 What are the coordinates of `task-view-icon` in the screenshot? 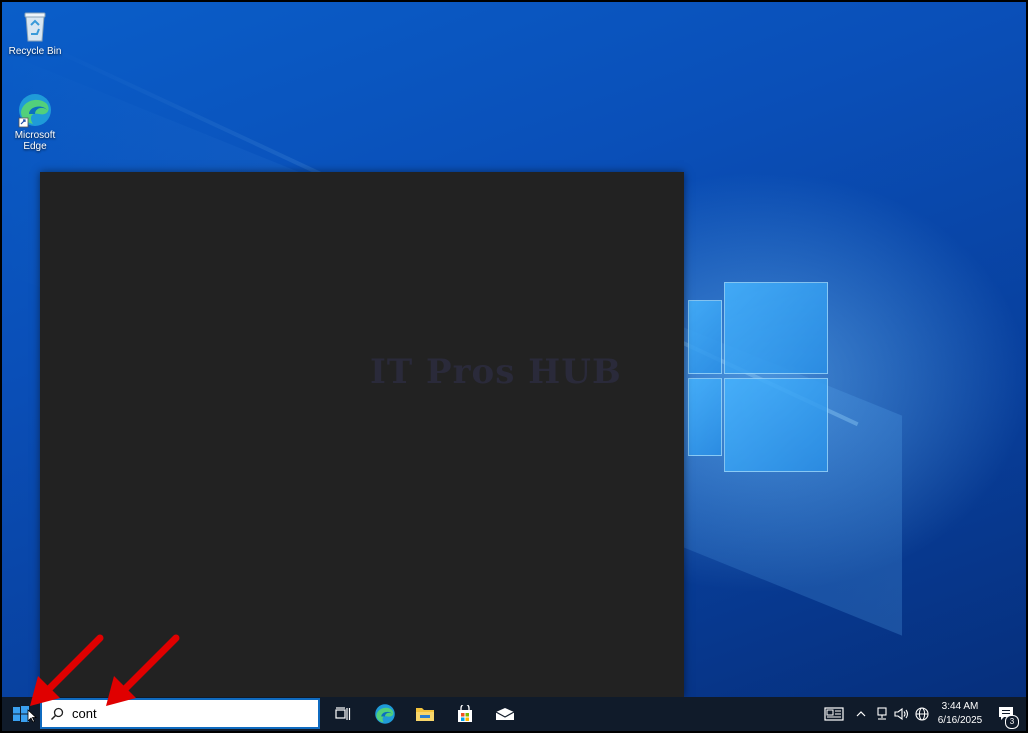 It's located at (343, 713).